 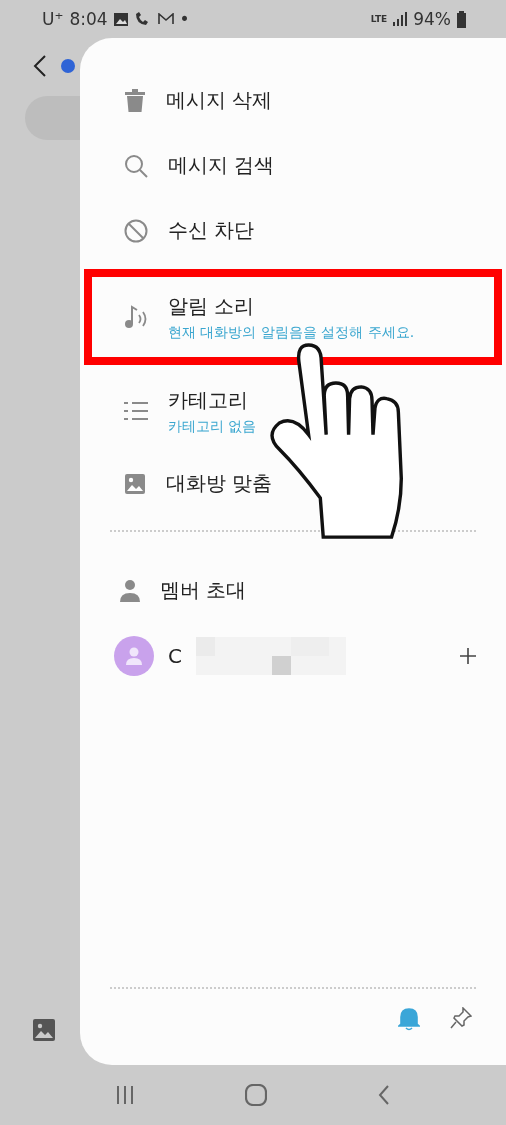 I want to click on list-icon, so click(x=136, y=411).